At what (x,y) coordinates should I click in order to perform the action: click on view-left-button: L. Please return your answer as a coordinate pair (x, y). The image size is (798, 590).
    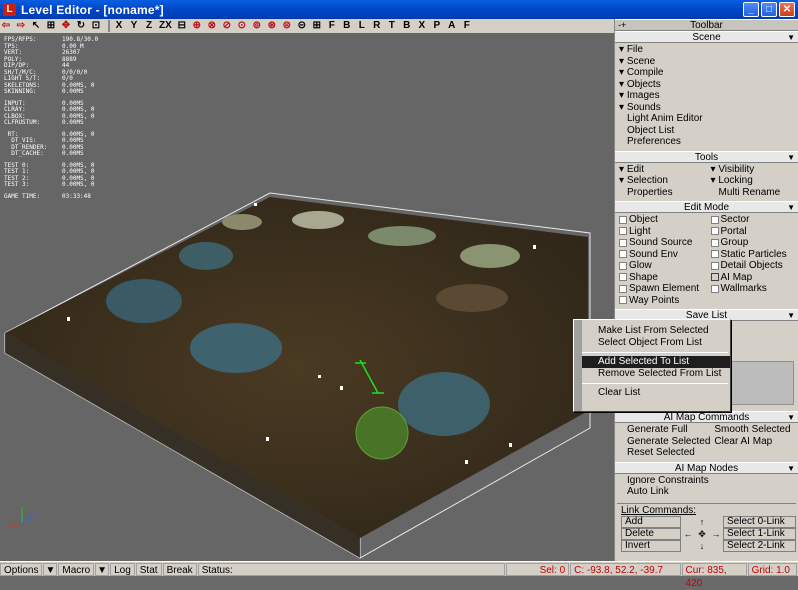
    Looking at the image, I should click on (362, 26).